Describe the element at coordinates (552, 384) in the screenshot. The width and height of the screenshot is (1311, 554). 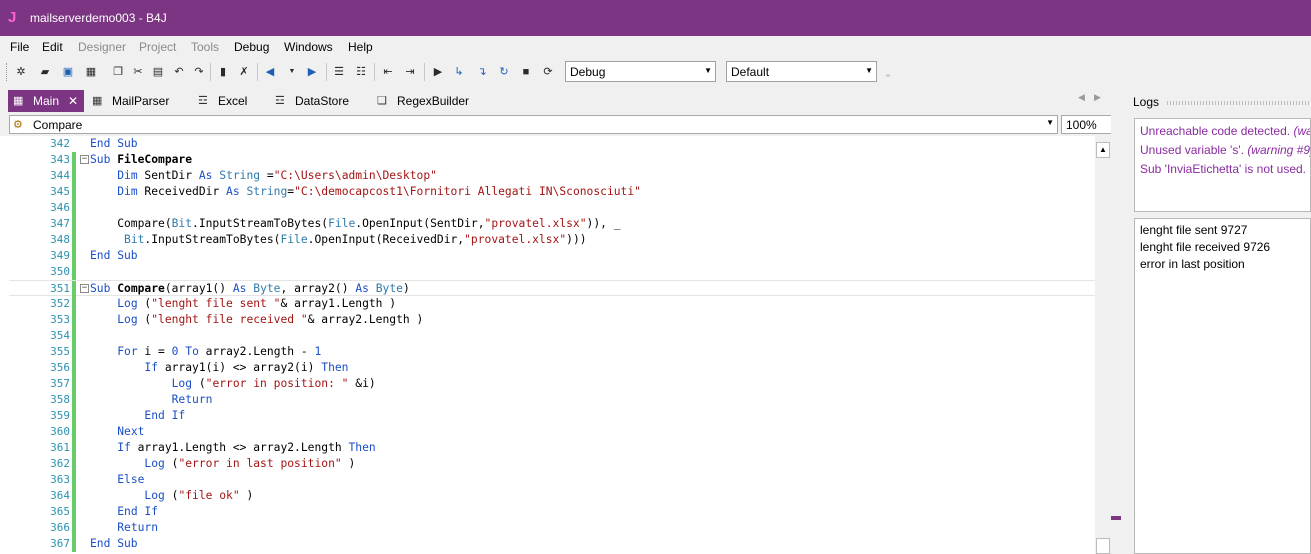
I see `code-line: 357 Log ("error in position: " &i)` at that location.